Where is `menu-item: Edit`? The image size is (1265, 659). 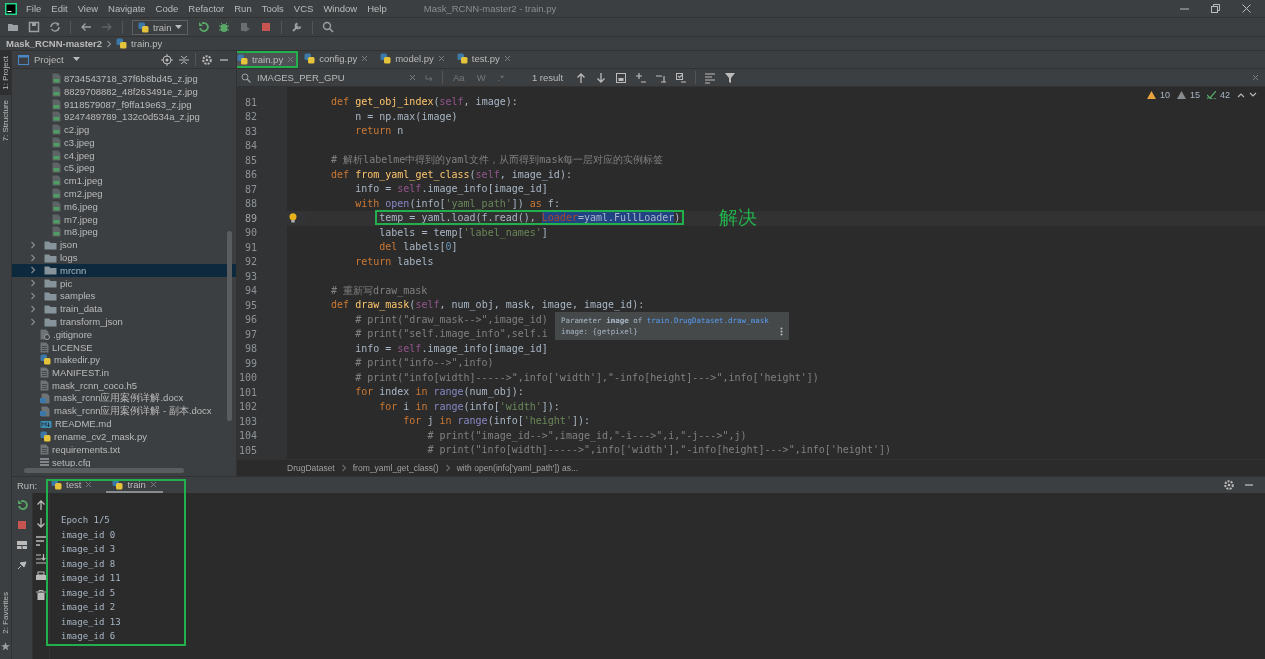 menu-item: Edit is located at coordinates (59, 8).